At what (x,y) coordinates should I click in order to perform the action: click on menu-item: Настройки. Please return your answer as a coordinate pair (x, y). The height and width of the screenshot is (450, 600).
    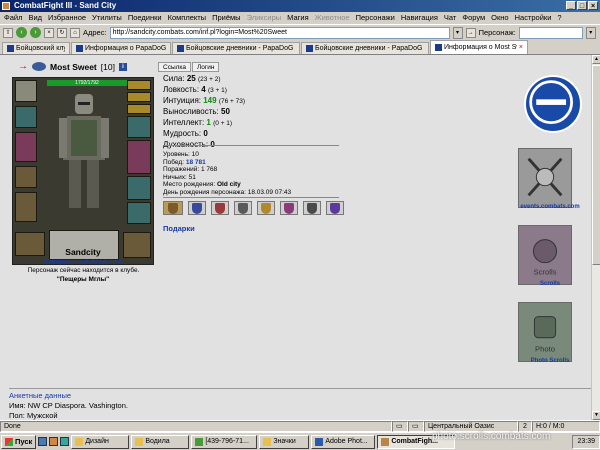
    Looking at the image, I should click on (533, 18).